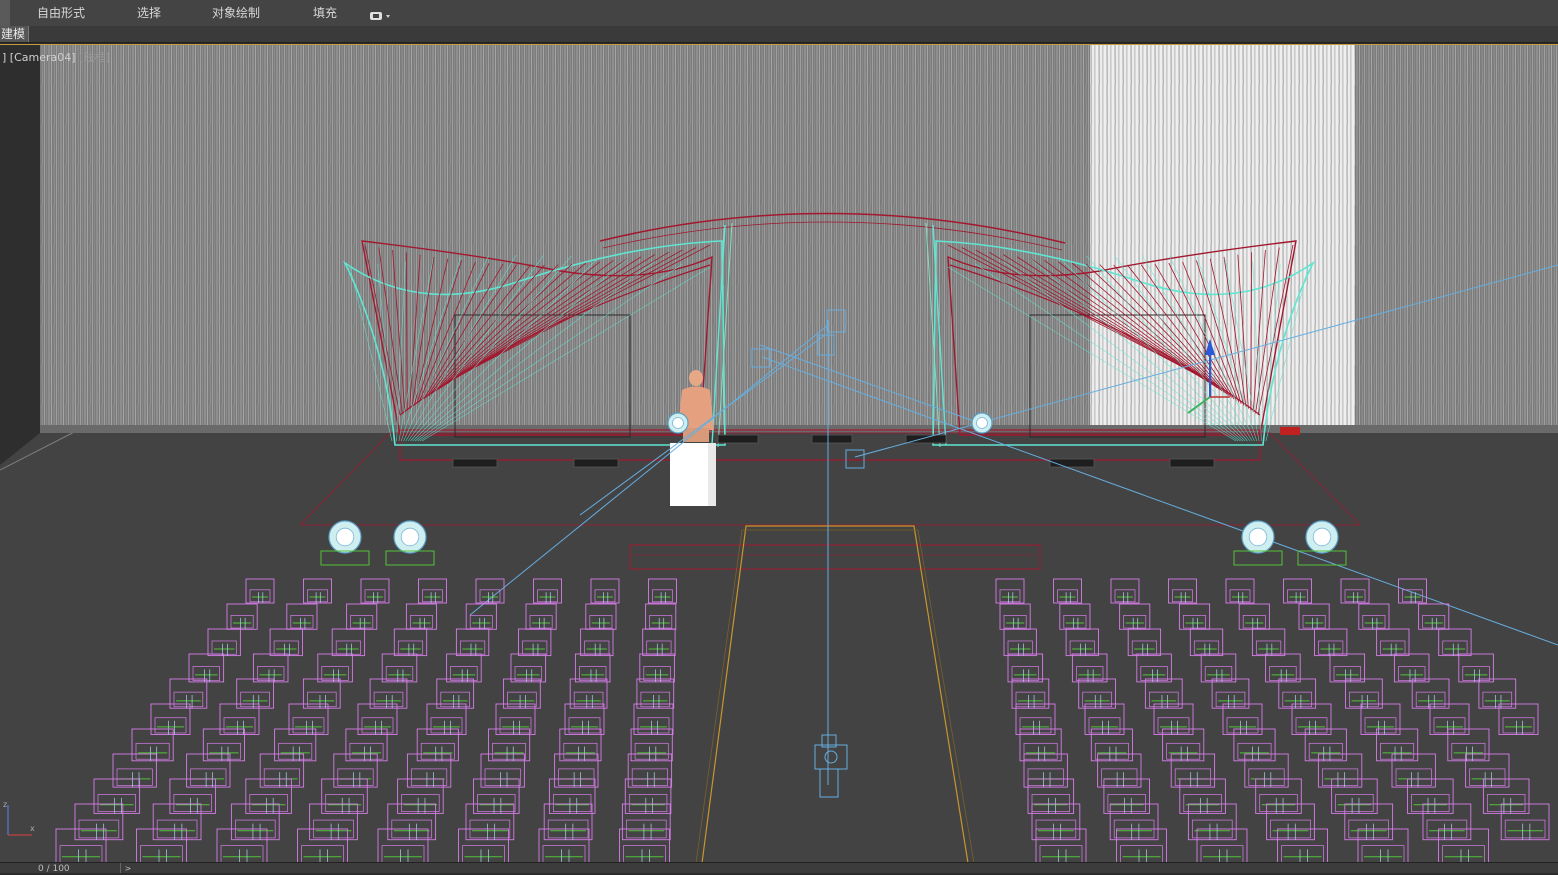 The image size is (1558, 875). I want to click on tab-selection: 选择, so click(149, 13).